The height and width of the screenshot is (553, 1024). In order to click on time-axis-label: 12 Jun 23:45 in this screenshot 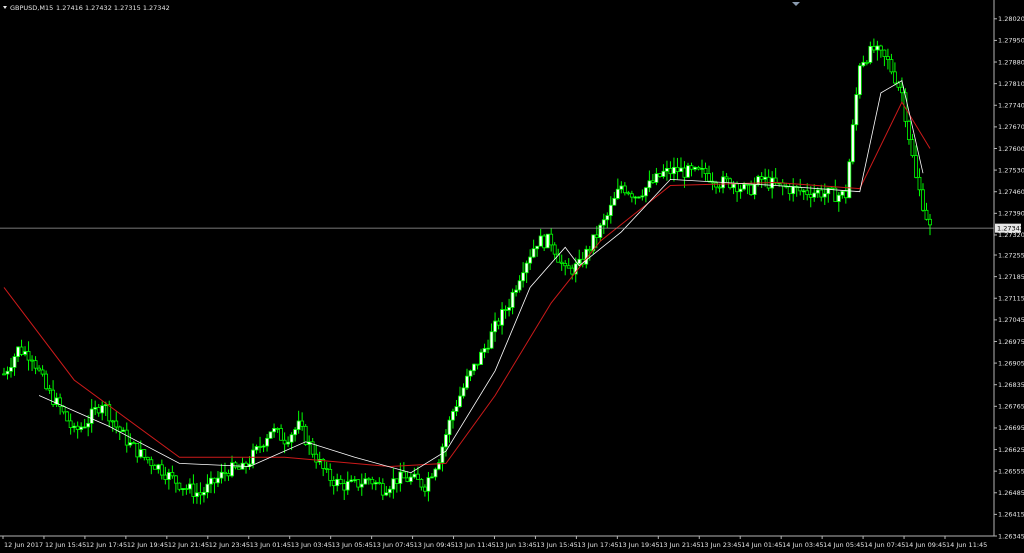, I will do `click(229, 545)`.